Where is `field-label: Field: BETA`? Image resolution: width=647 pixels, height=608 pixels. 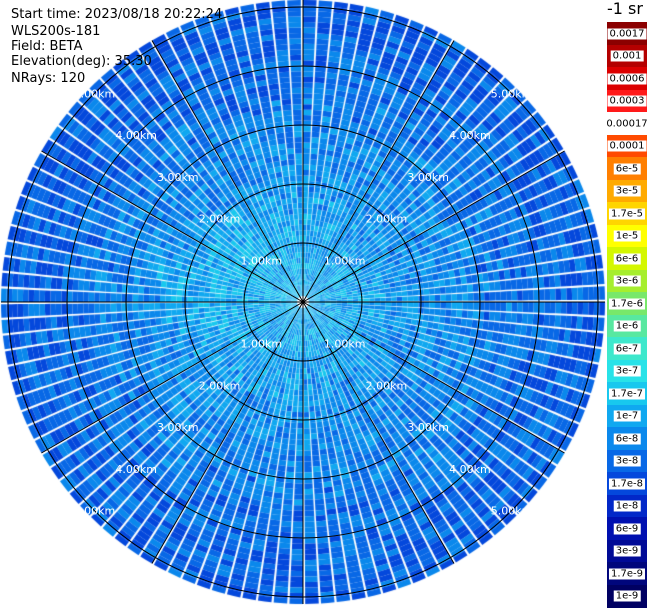
field-label: Field: BETA is located at coordinates (47, 46).